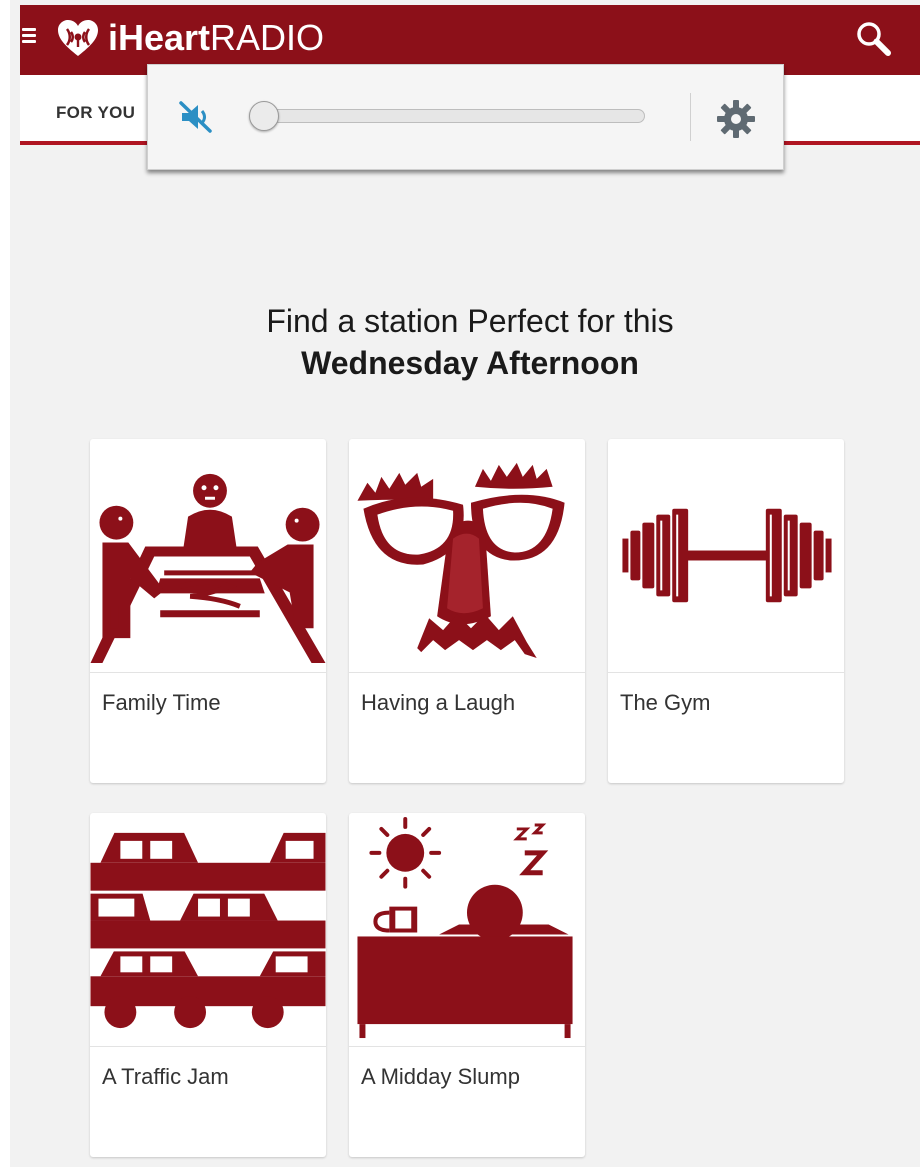  What do you see at coordinates (5, 583) in the screenshot?
I see `left-edge-strip` at bounding box center [5, 583].